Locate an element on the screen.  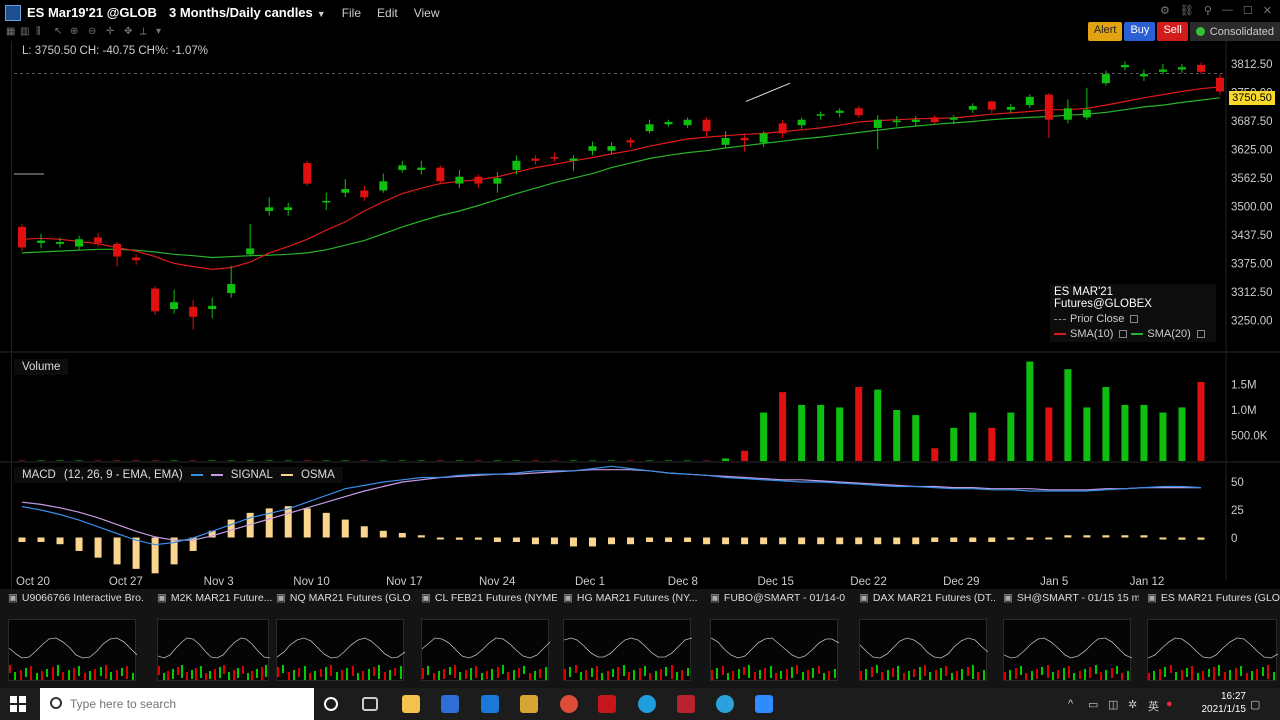
chart-period-selector: 3 Months/Daily candles ▼ is located at coordinates (247, 12).